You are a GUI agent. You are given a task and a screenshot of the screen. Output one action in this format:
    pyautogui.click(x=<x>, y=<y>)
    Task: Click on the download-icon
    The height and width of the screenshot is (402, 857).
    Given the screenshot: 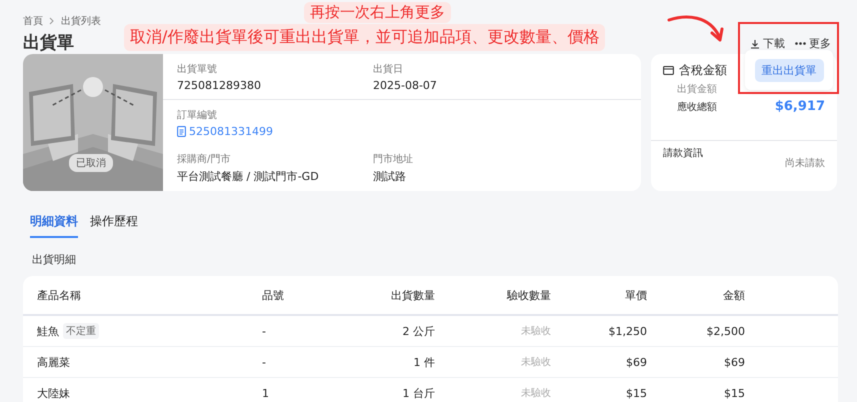 What is the action you would take?
    pyautogui.click(x=755, y=43)
    